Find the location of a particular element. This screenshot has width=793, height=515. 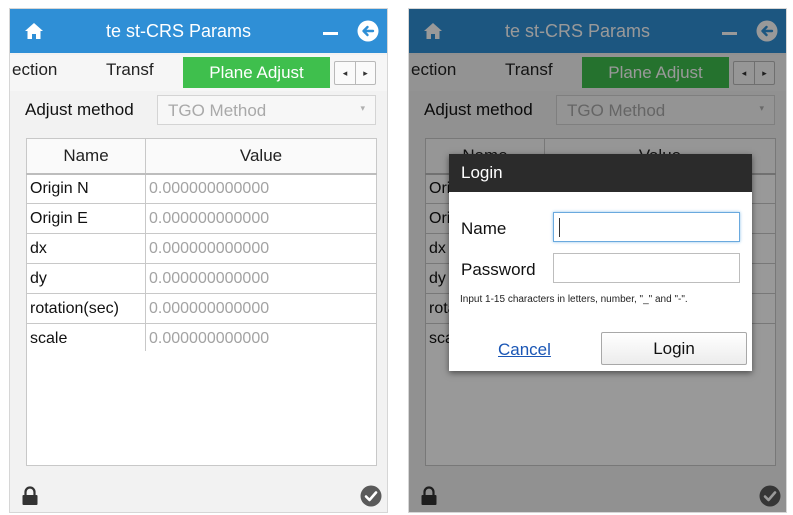

tab-projection: ection is located at coordinates (34, 70).